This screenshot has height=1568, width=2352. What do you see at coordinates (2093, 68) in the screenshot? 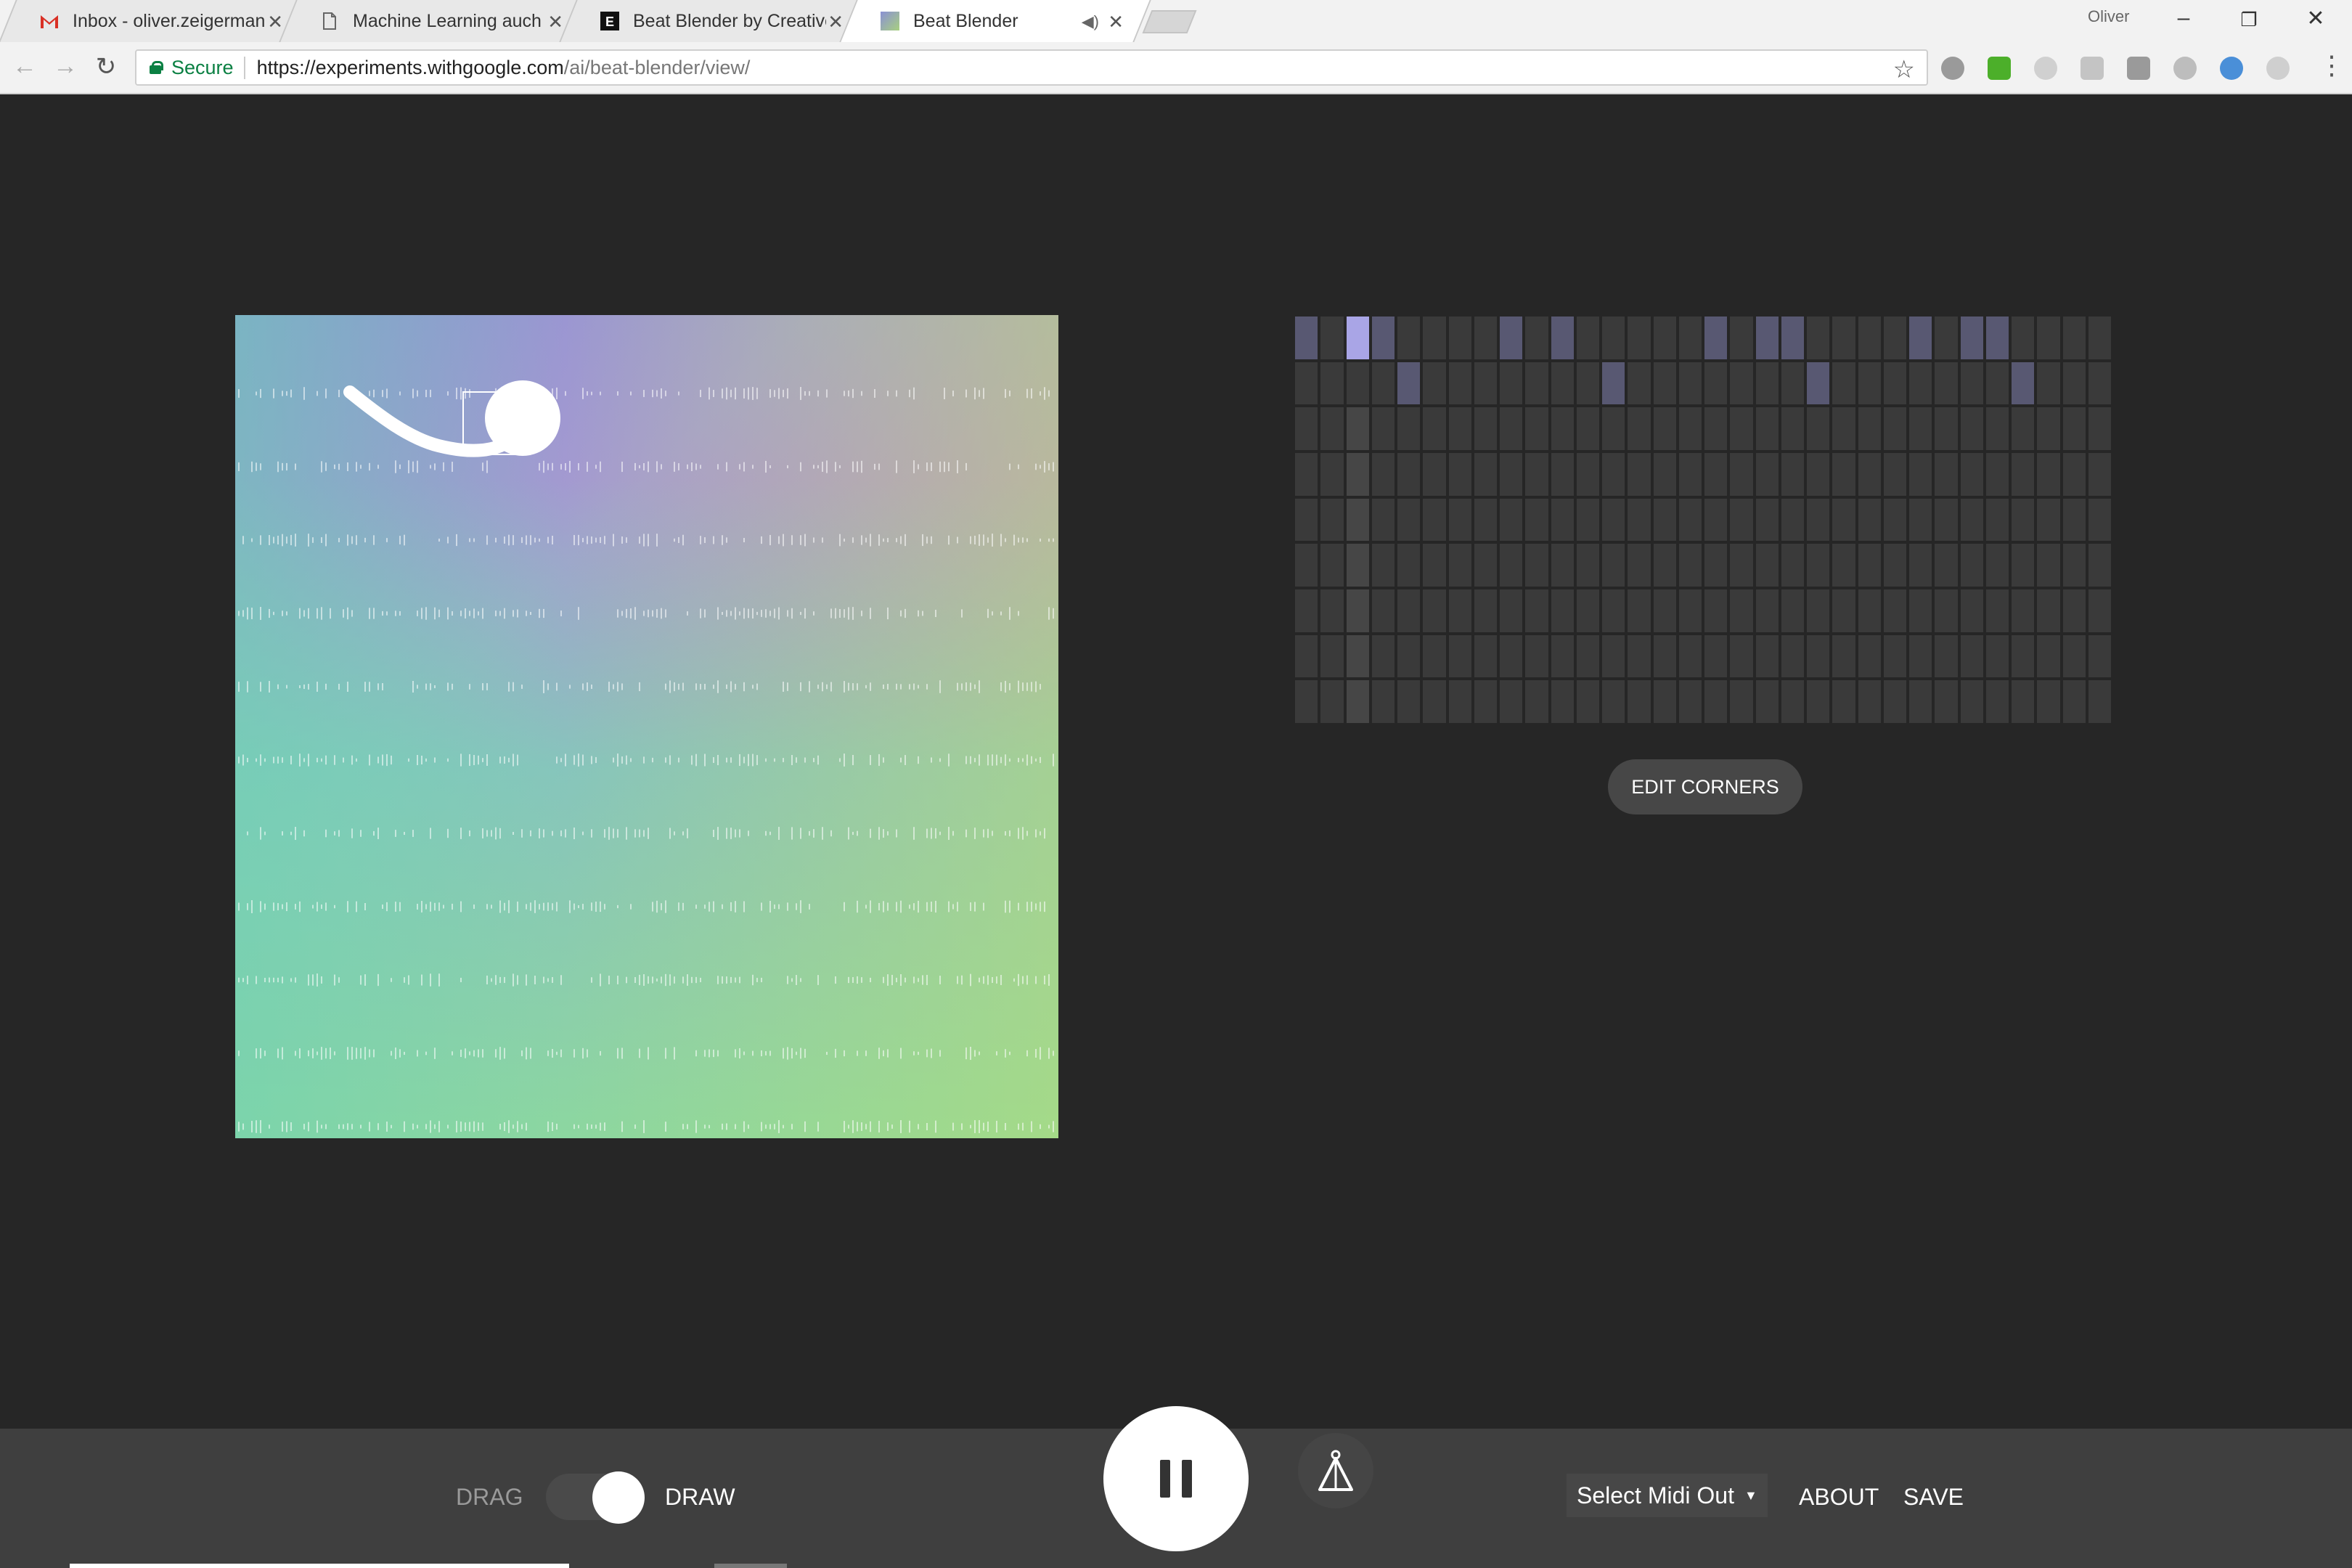
I see `extension-grid-icon` at bounding box center [2093, 68].